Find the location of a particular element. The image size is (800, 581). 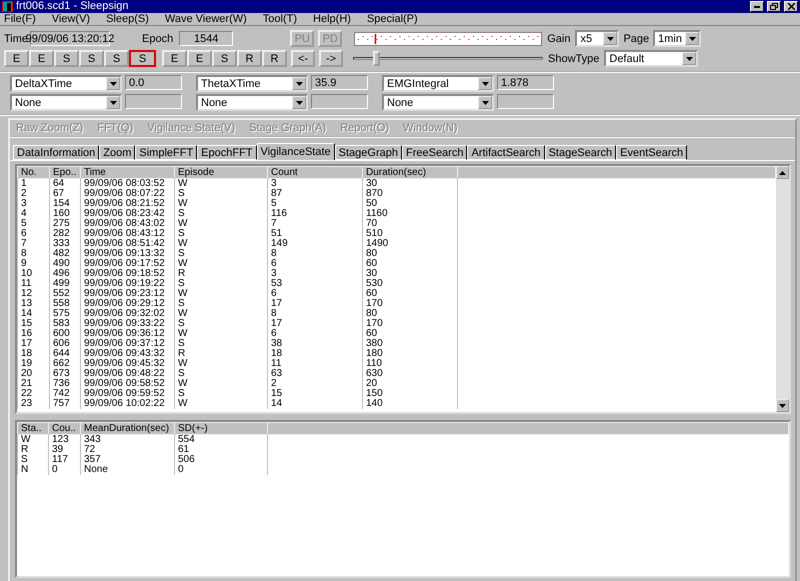

tab: ArtifactSearch is located at coordinates (506, 152).